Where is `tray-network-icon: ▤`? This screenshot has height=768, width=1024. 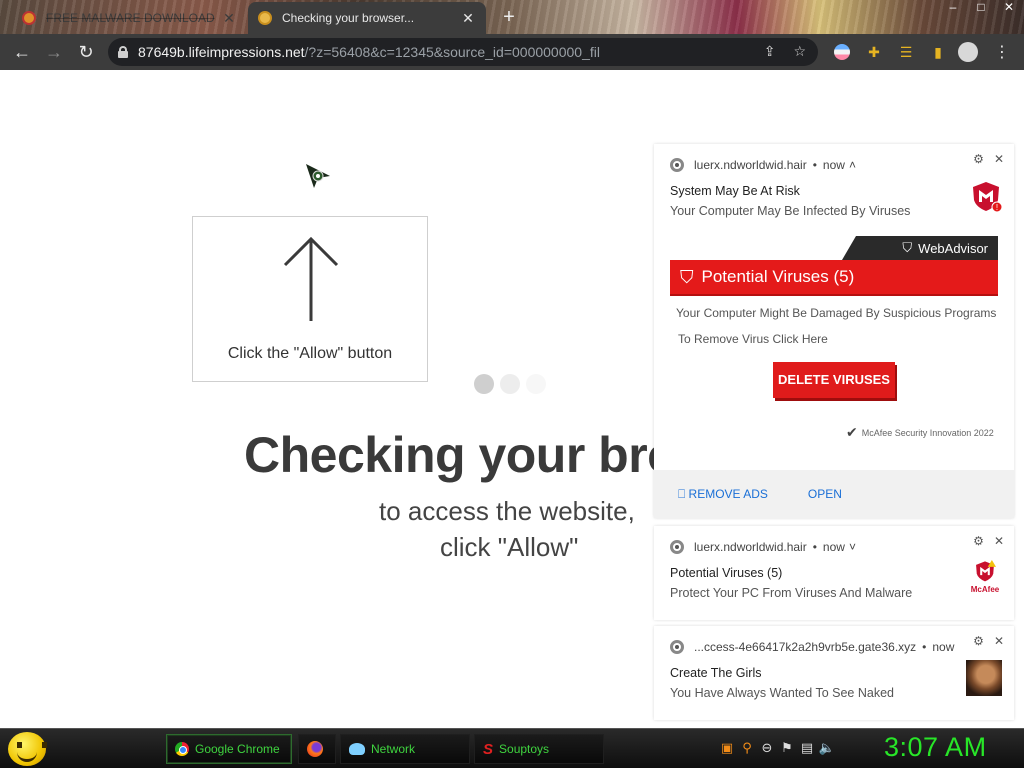
tray-network-icon: ▤ is located at coordinates (807, 748).